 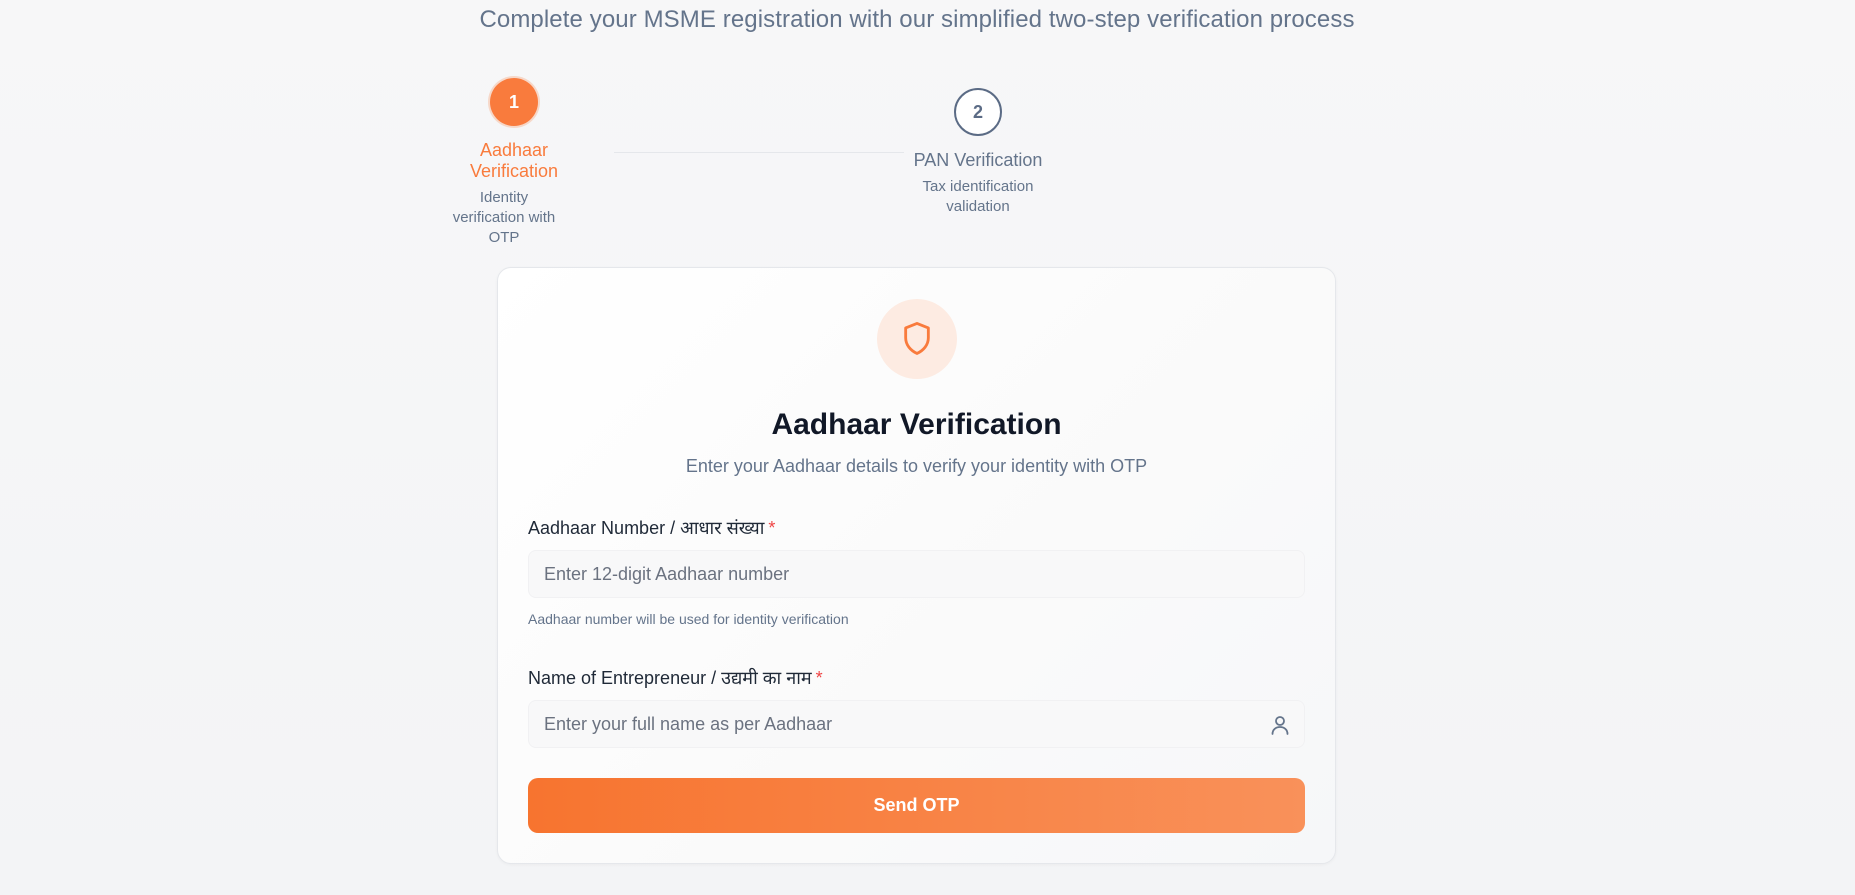 I want to click on step-title: Aadhaar Verification, so click(x=514, y=160).